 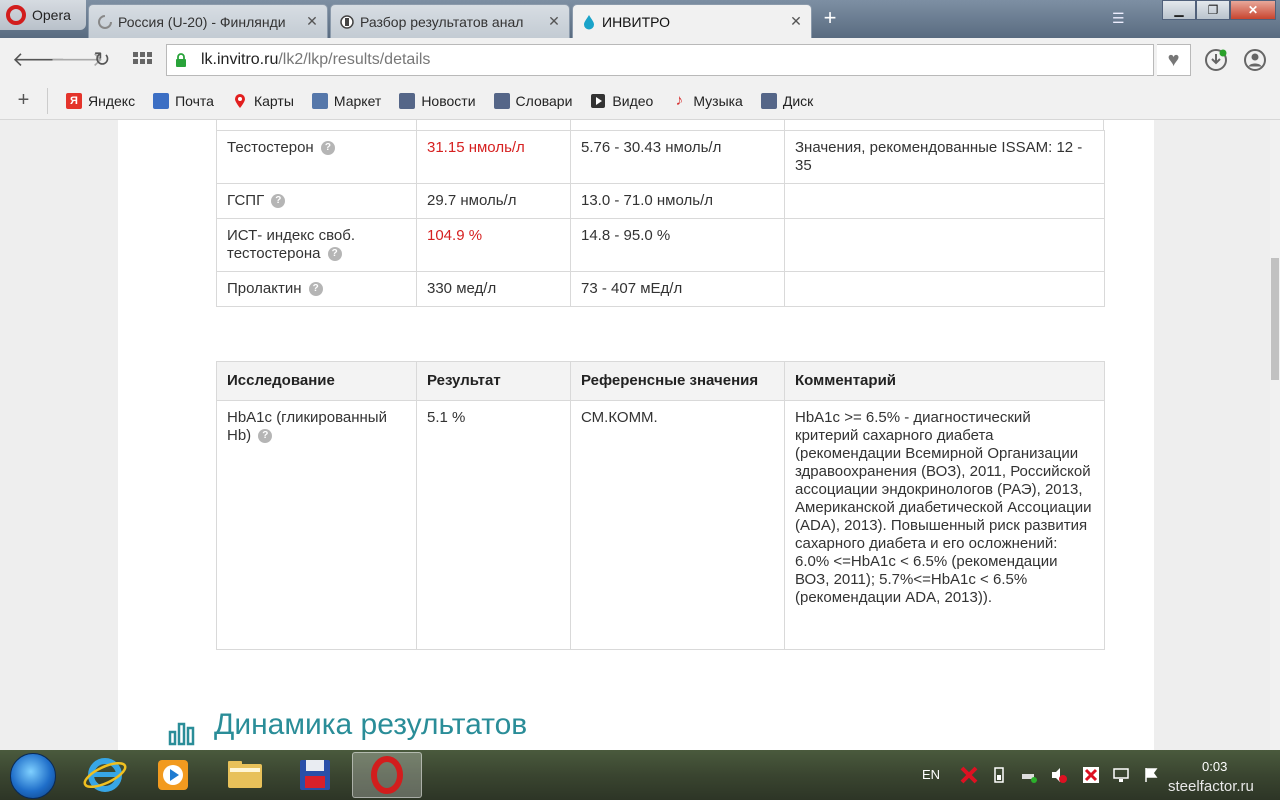 What do you see at coordinates (102, 60) in the screenshot?
I see `reload-icon: ↻` at bounding box center [102, 60].